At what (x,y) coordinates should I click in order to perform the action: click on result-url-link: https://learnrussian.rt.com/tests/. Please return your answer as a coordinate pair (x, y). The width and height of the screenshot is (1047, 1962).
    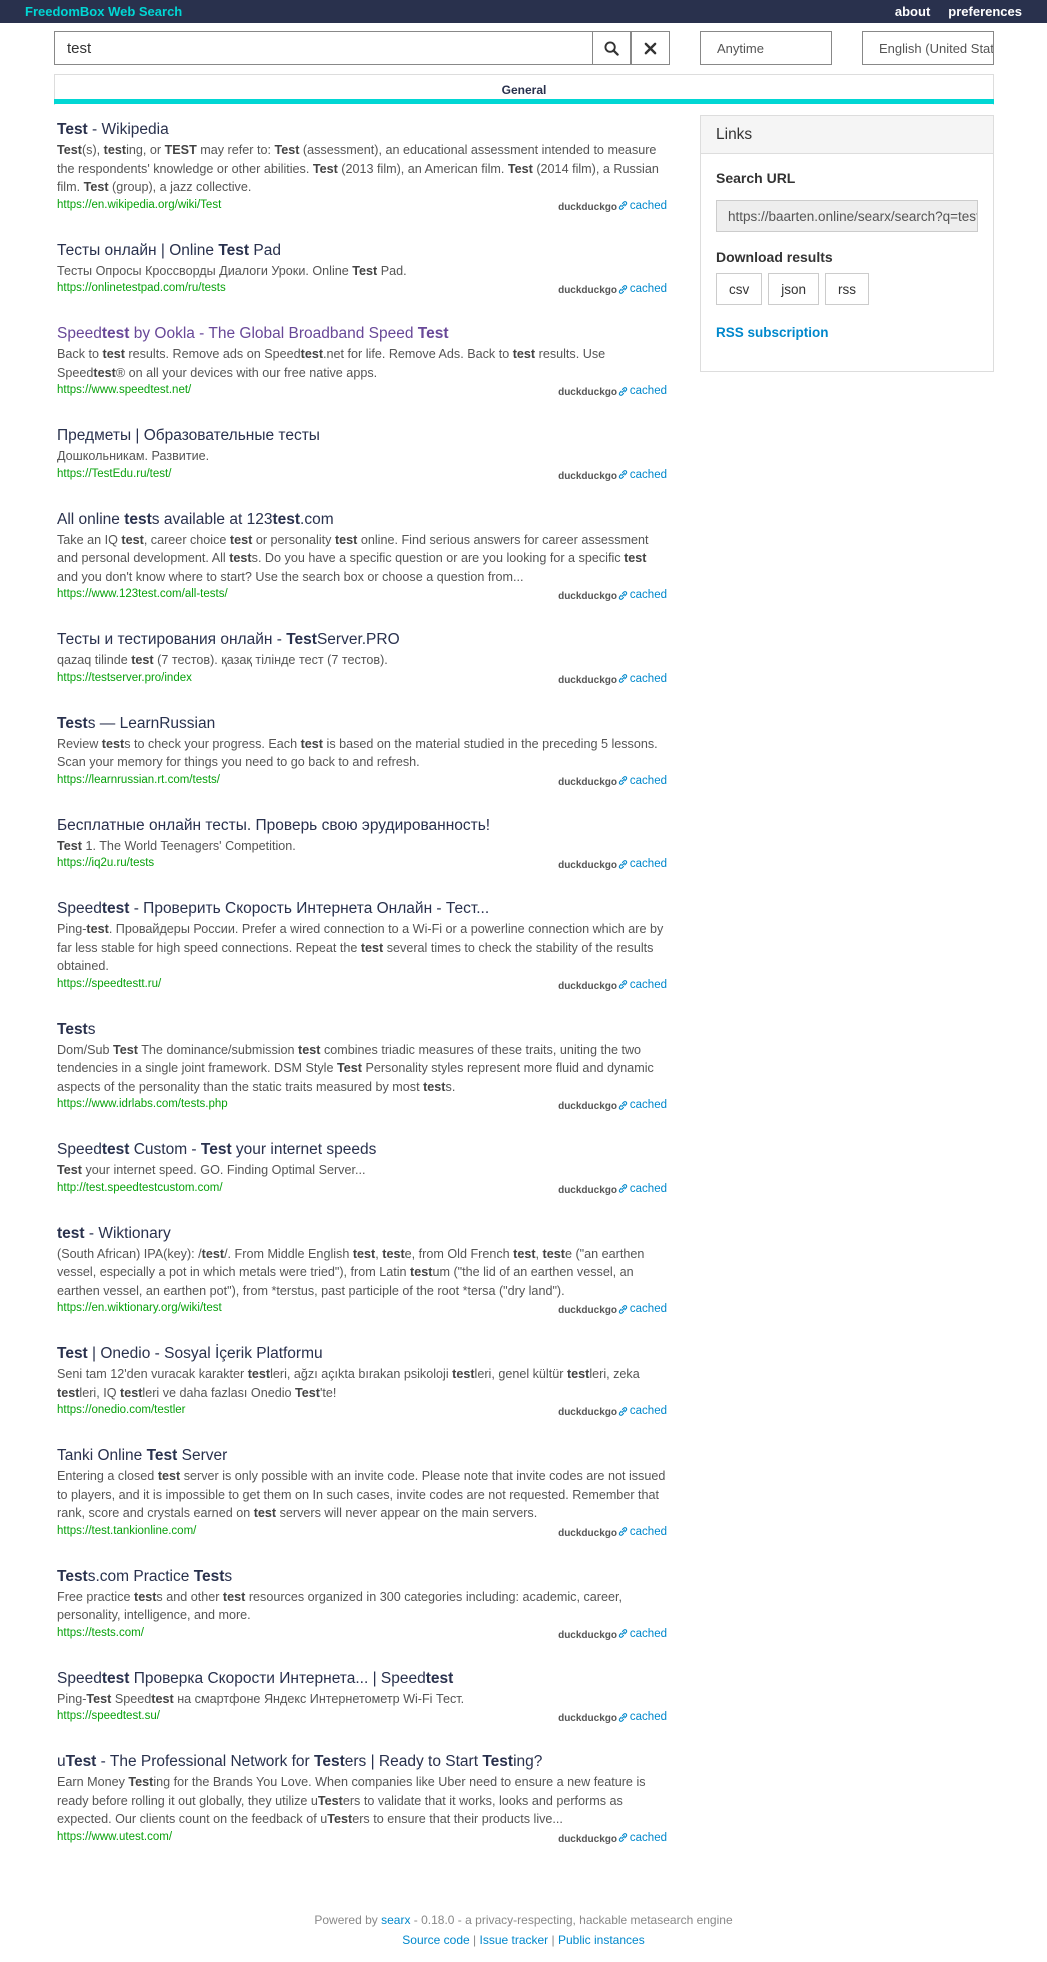
    Looking at the image, I should click on (138, 780).